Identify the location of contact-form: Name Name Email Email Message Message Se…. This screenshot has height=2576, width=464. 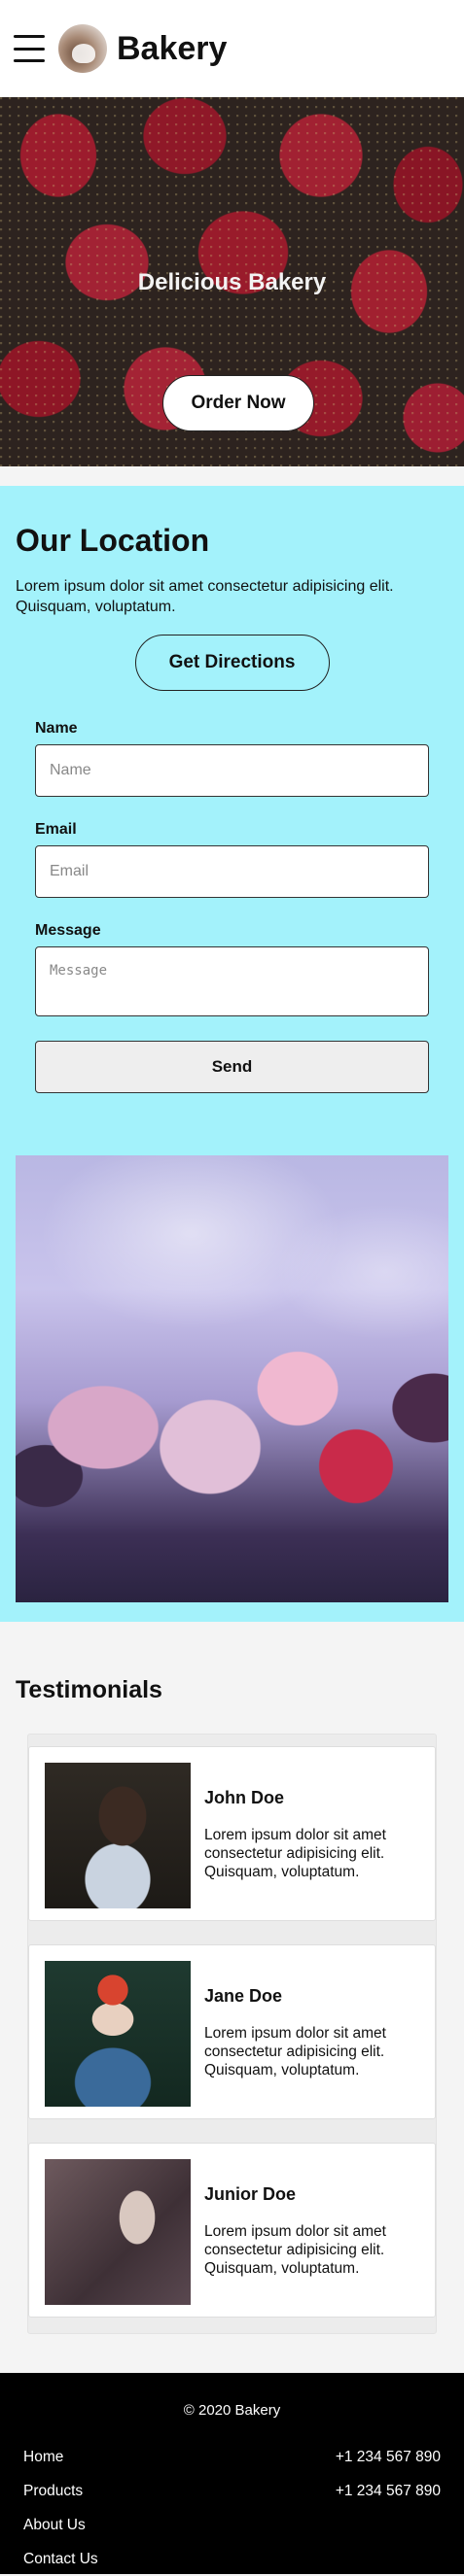
(232, 892).